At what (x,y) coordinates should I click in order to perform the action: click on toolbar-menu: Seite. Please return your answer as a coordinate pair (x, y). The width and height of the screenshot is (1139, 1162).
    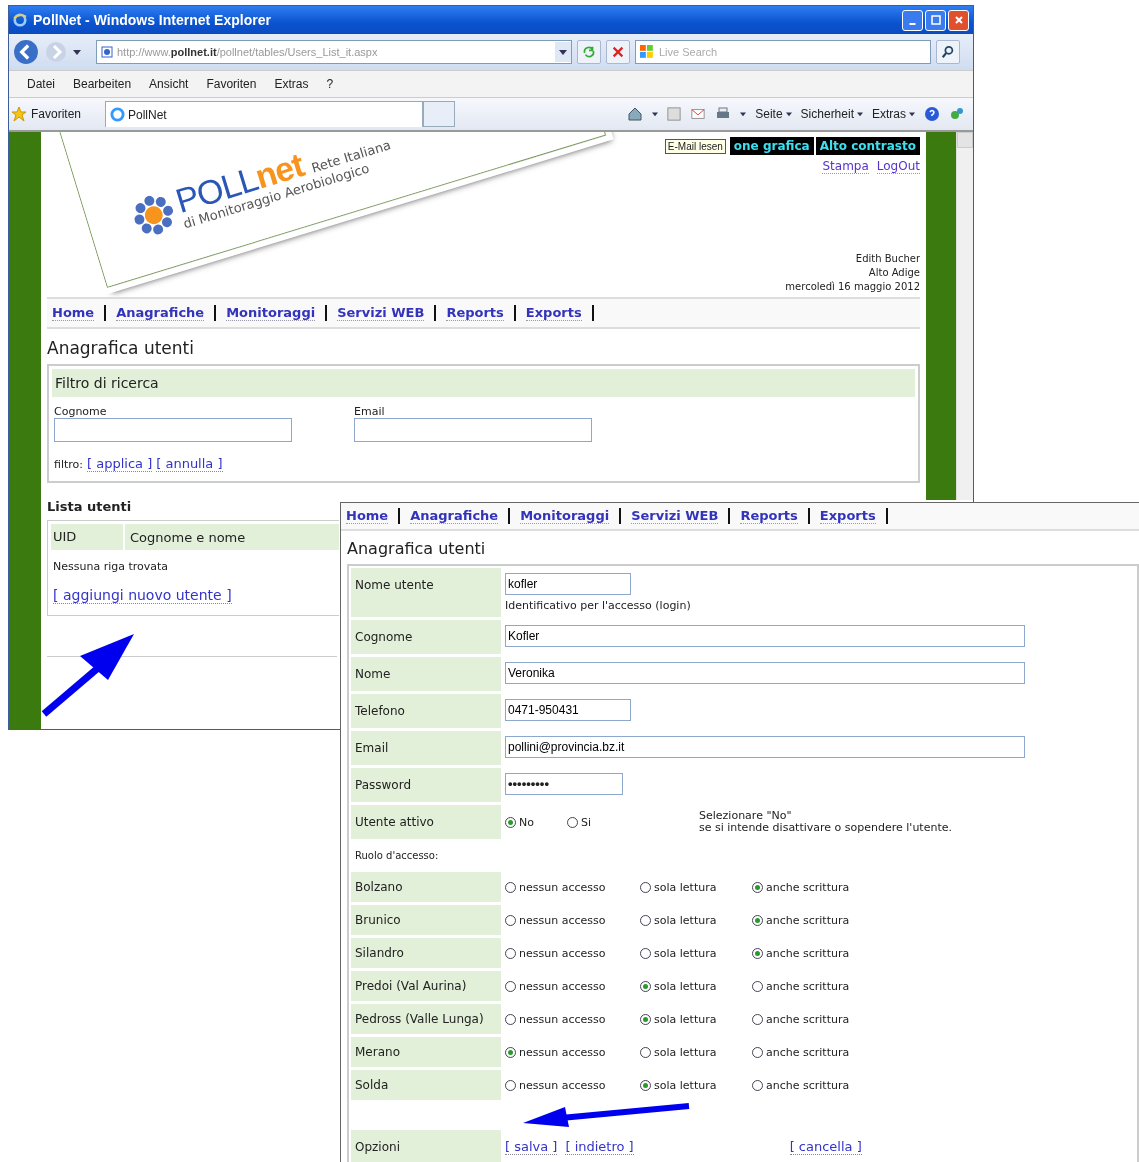
    Looking at the image, I should click on (773, 114).